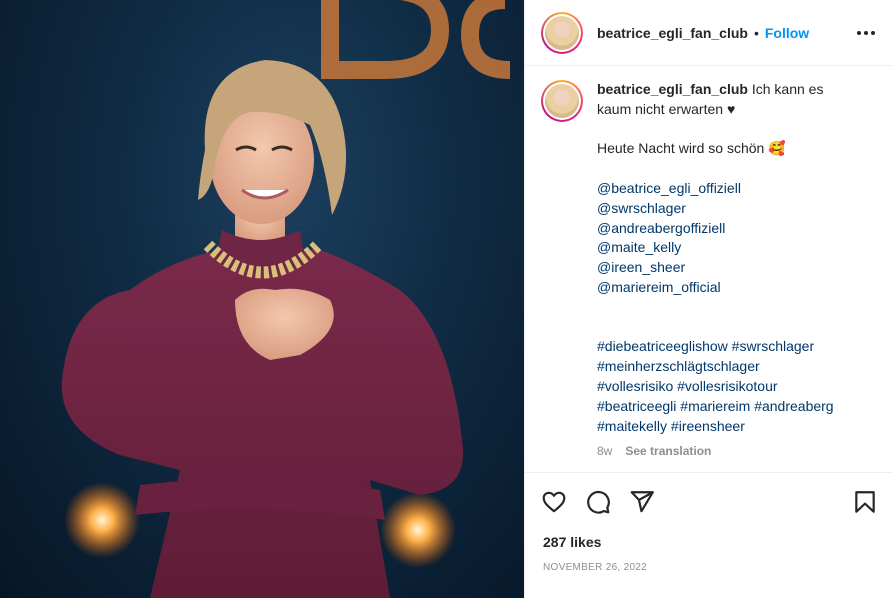 This screenshot has width=893, height=598. I want to click on post-date: NOVEMBER 26, 2022, so click(595, 567).